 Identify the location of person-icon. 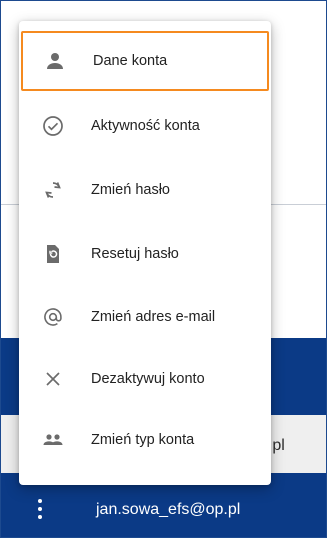
(55, 61).